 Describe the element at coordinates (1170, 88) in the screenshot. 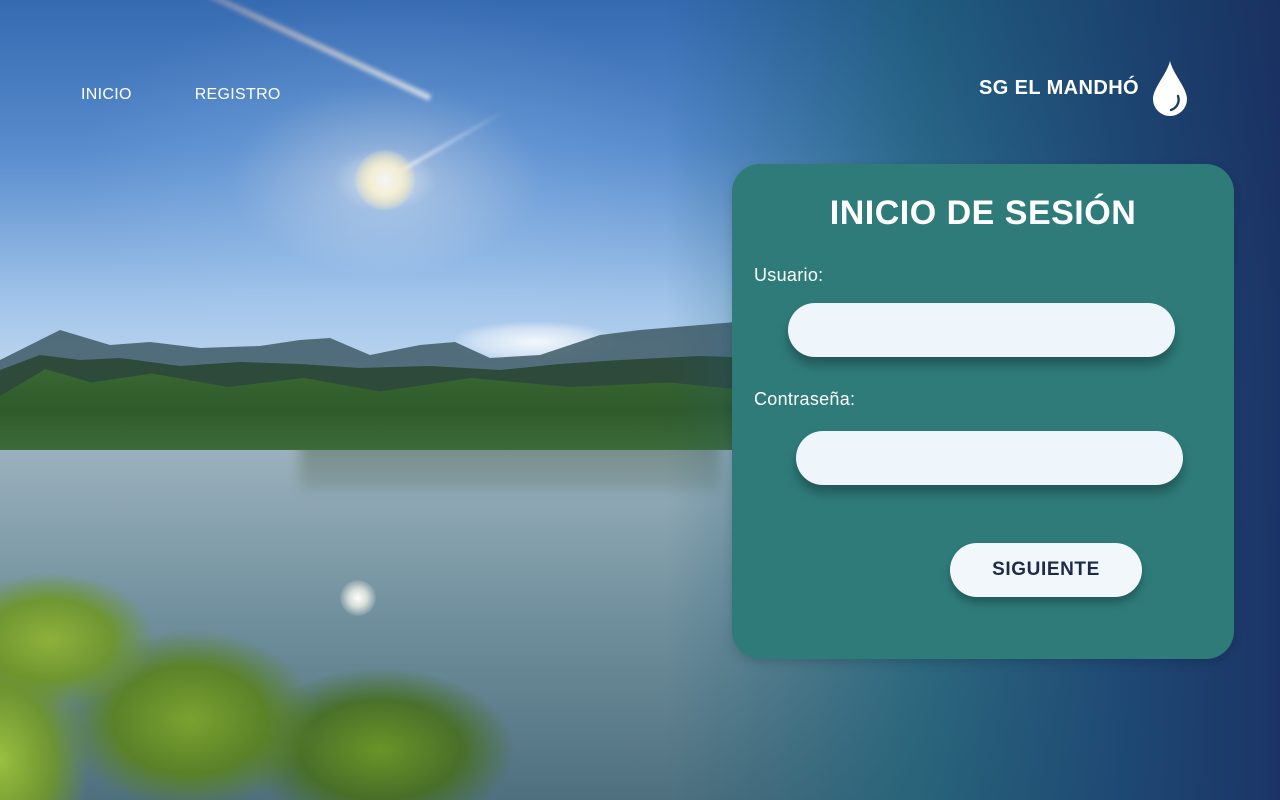

I see `water-drop-icon` at that location.